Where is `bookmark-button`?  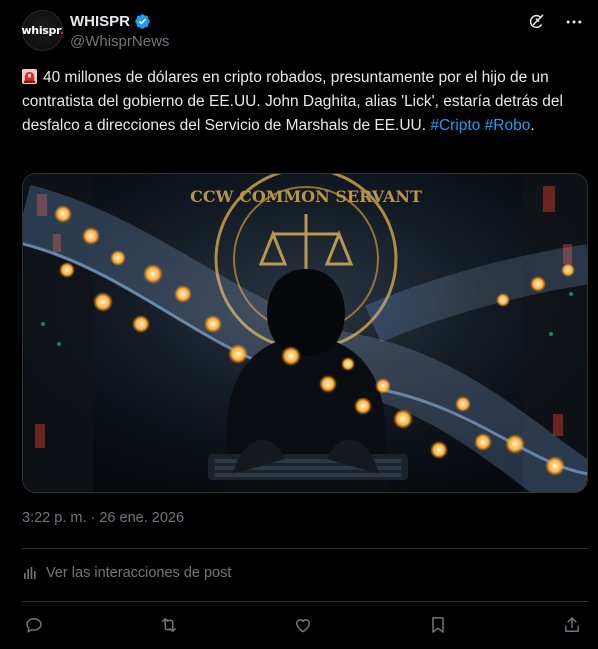 bookmark-button is located at coordinates (438, 625).